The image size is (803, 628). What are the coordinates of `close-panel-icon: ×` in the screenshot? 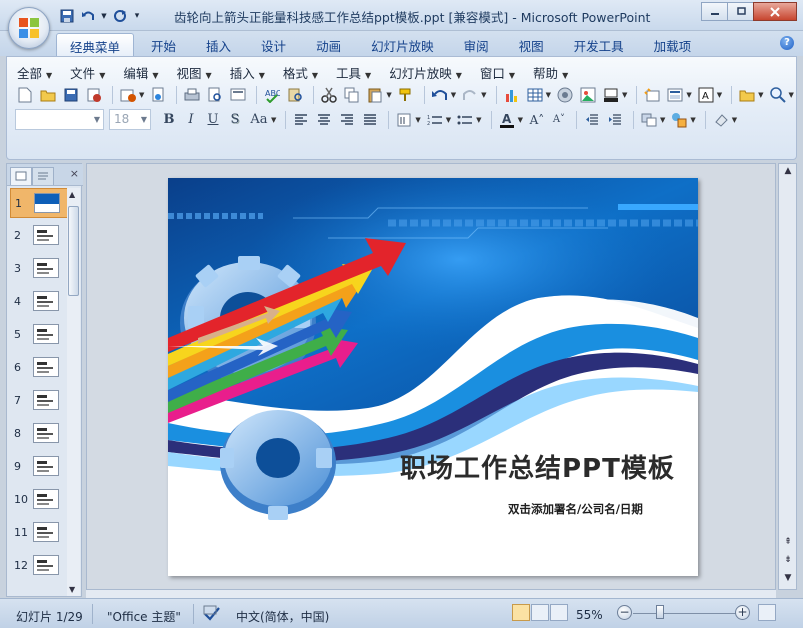 It's located at (74, 173).